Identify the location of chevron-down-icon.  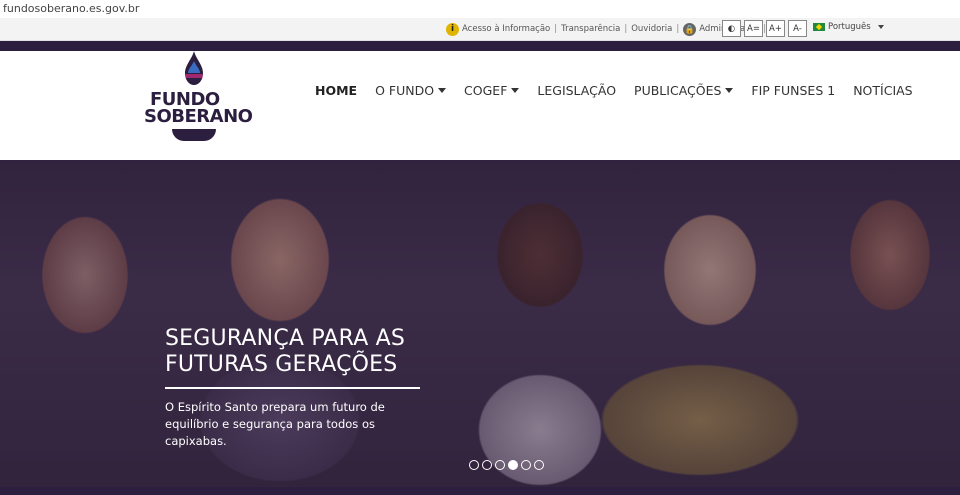
(880, 27).